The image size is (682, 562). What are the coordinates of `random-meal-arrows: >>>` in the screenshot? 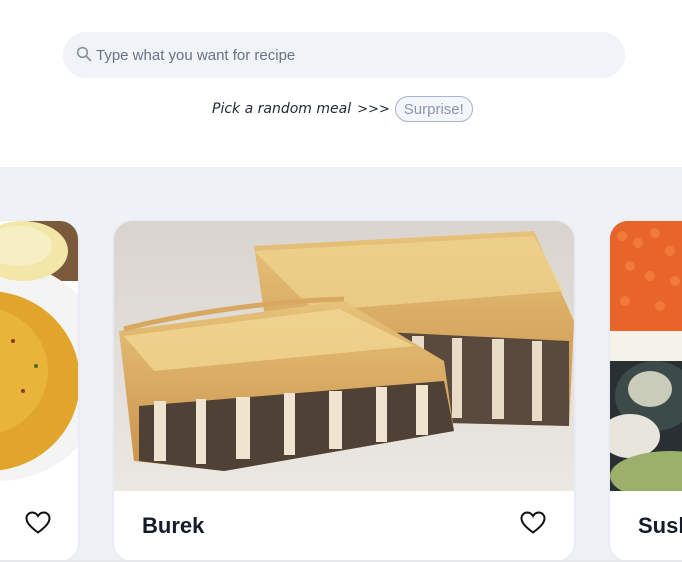 It's located at (373, 109).